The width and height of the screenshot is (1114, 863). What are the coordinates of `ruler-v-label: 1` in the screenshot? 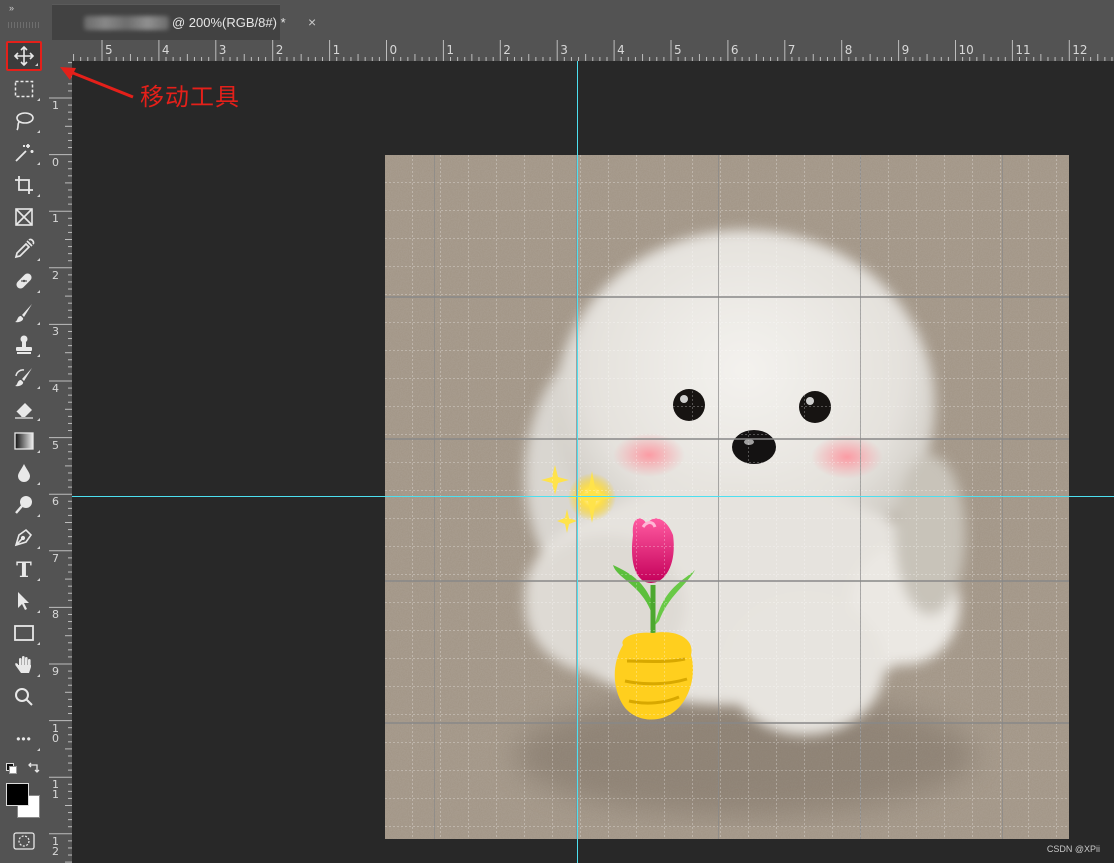 It's located at (55, 219).